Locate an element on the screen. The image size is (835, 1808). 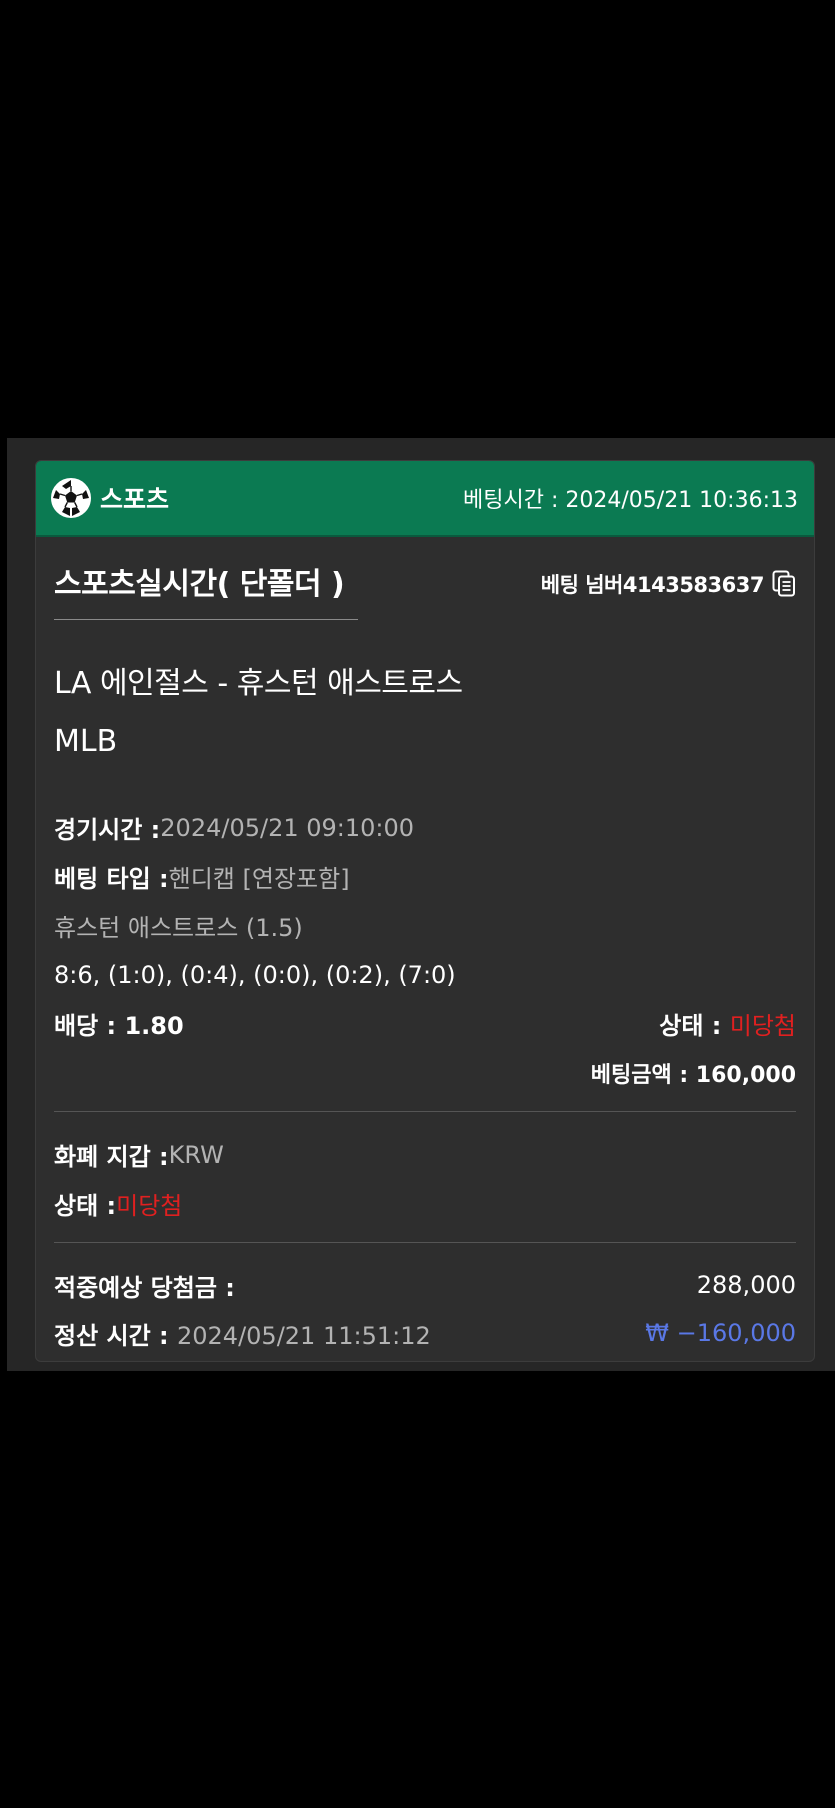
expected-win-label: 적중예상 당첨금 : is located at coordinates (144, 1287).